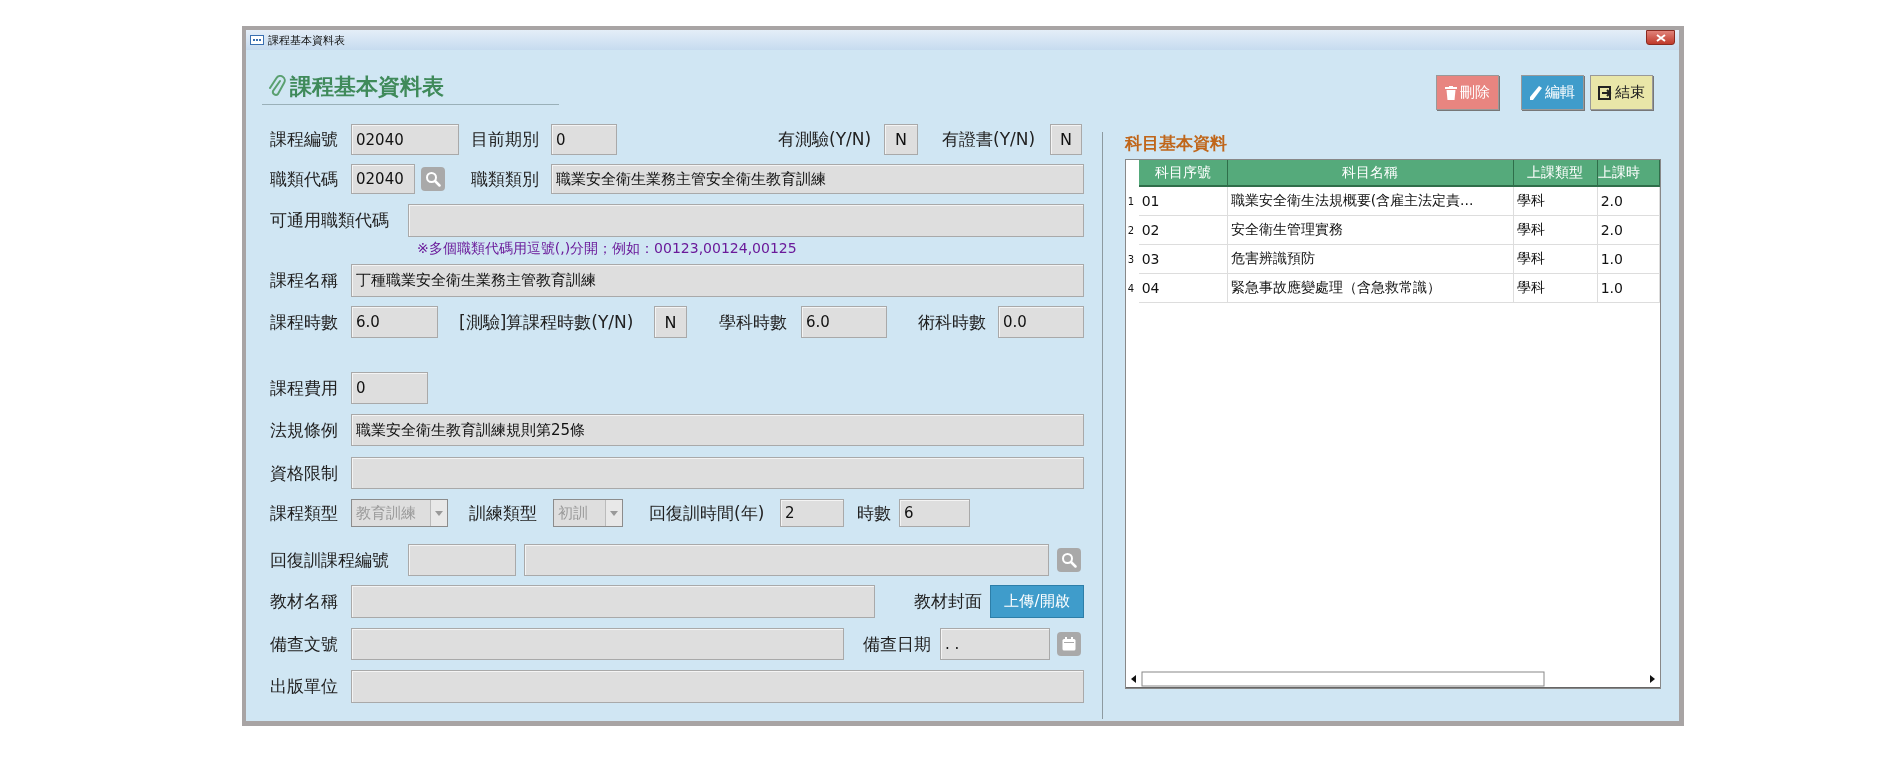  What do you see at coordinates (304, 139) in the screenshot?
I see `field-label: 課程編號` at bounding box center [304, 139].